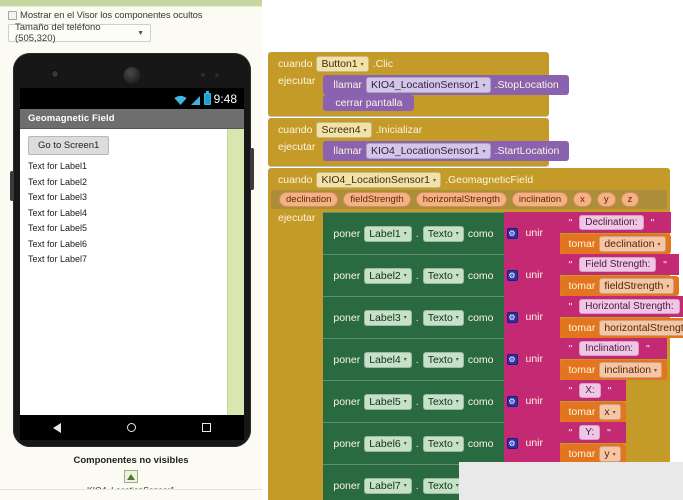 The image size is (683, 500). What do you see at coordinates (413, 359) in the screenshot?
I see `set-property-block: poner Label4 ▾. Texto ▾ como` at bounding box center [413, 359].